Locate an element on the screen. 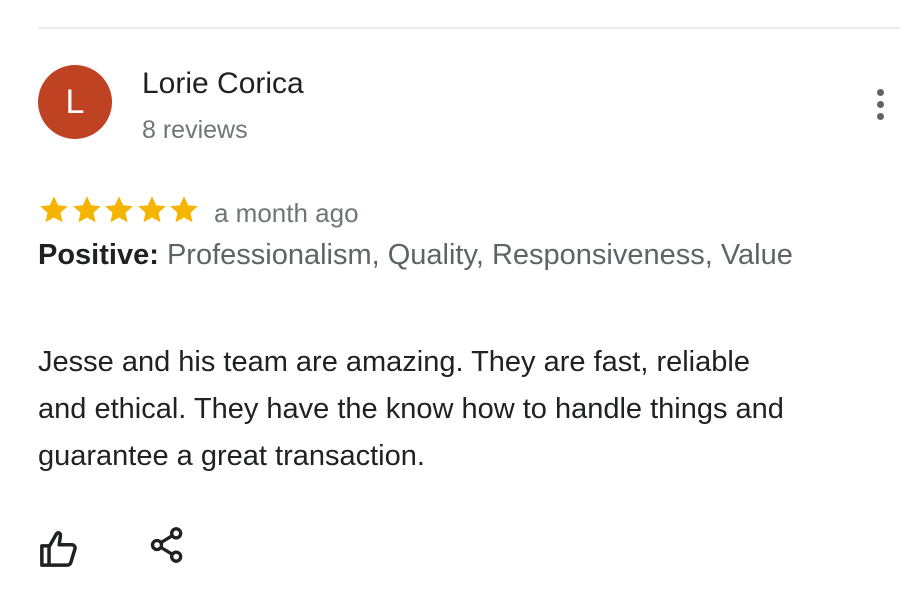 The width and height of the screenshot is (924, 608). review-date: a month ago is located at coordinates (286, 213).